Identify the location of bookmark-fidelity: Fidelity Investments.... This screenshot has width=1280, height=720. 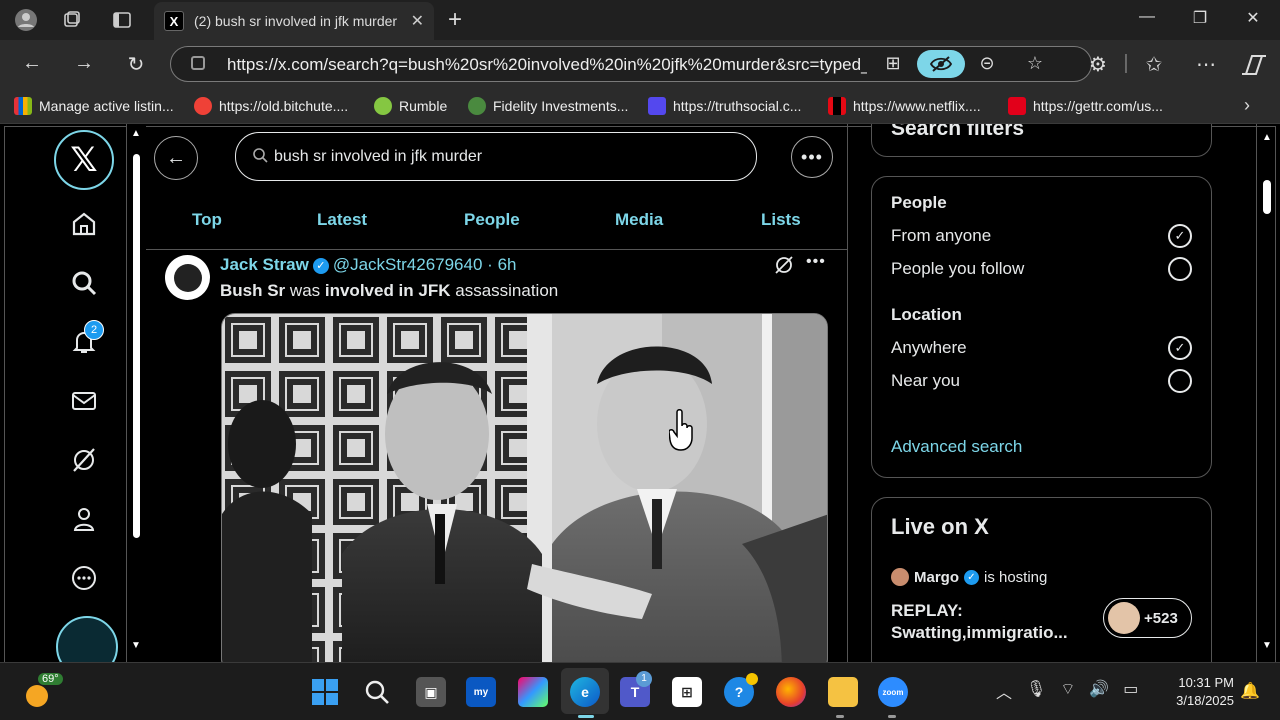
(548, 106).